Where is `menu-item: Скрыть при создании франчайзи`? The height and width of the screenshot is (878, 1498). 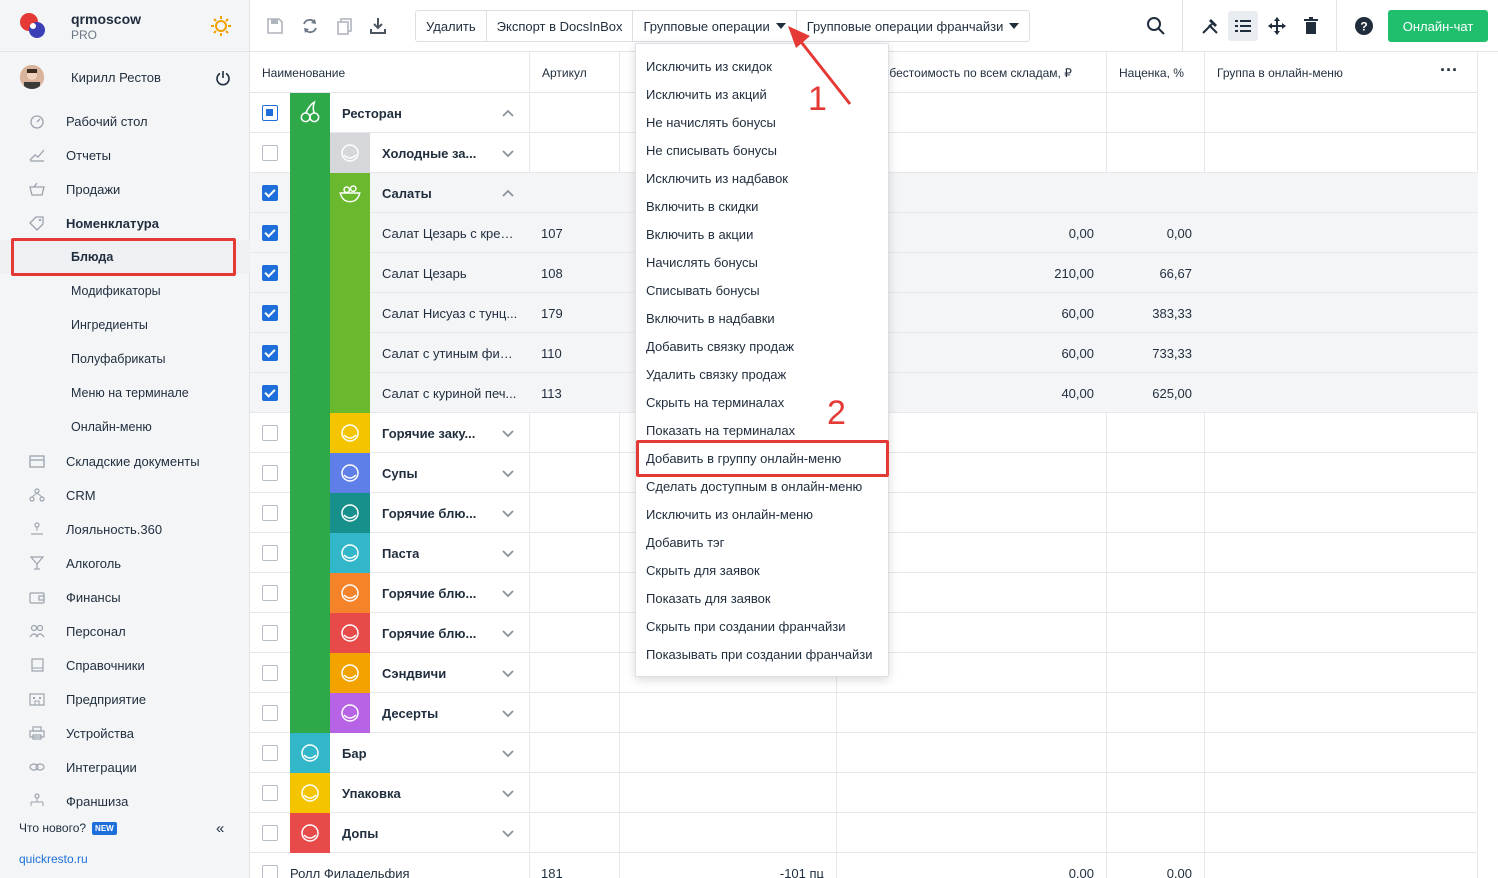
menu-item: Скрыть при создании франчайзи is located at coordinates (746, 626).